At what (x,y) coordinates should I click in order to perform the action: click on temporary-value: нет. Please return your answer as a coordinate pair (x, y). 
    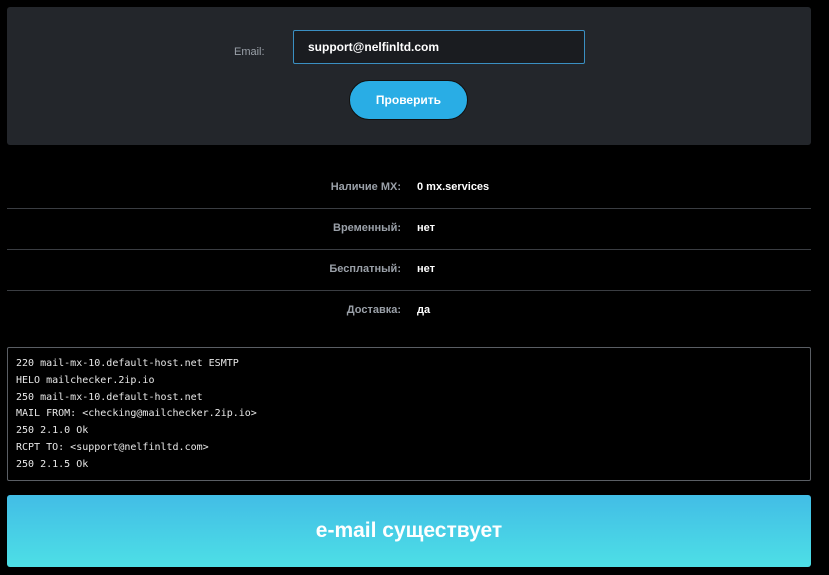
    Looking at the image, I should click on (426, 228).